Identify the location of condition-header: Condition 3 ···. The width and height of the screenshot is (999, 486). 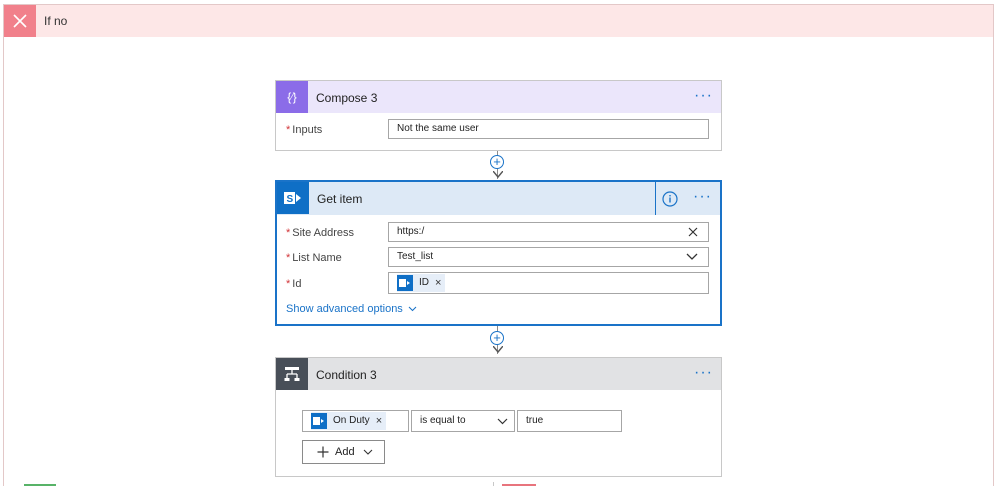
(498, 374).